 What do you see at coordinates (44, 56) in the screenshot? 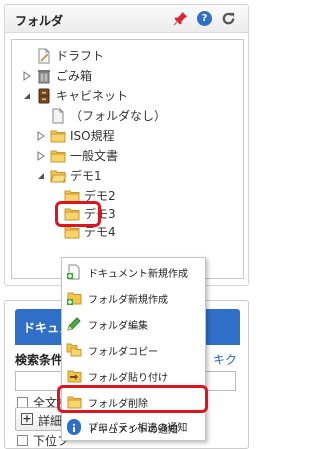
I see `draft-document-icon` at bounding box center [44, 56].